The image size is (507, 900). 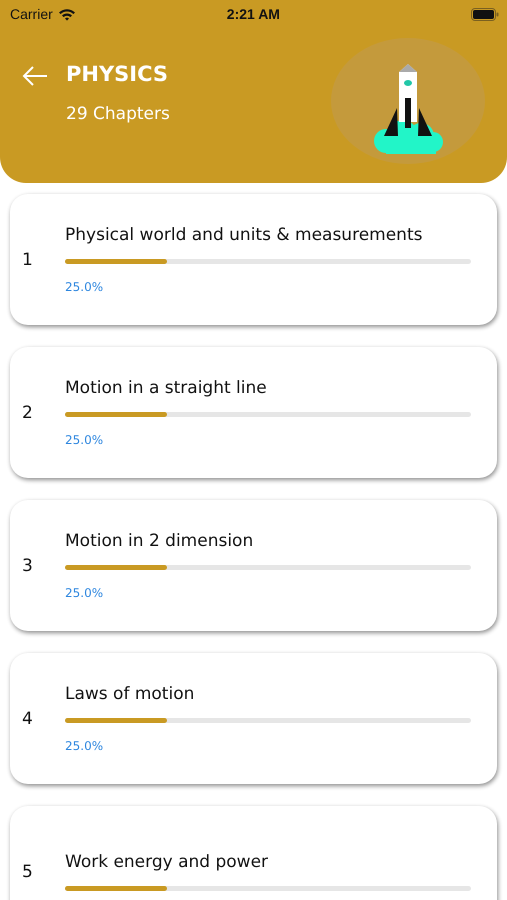 I want to click on chapter-card: 5 Work energy and power, so click(x=253, y=853).